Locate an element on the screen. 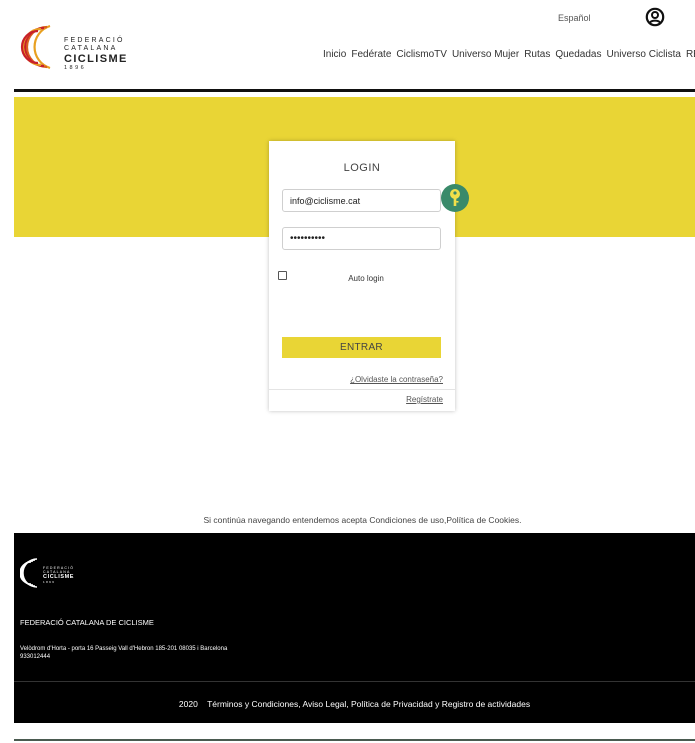 The height and width of the screenshot is (743, 695). user-icon is located at coordinates (655, 17).